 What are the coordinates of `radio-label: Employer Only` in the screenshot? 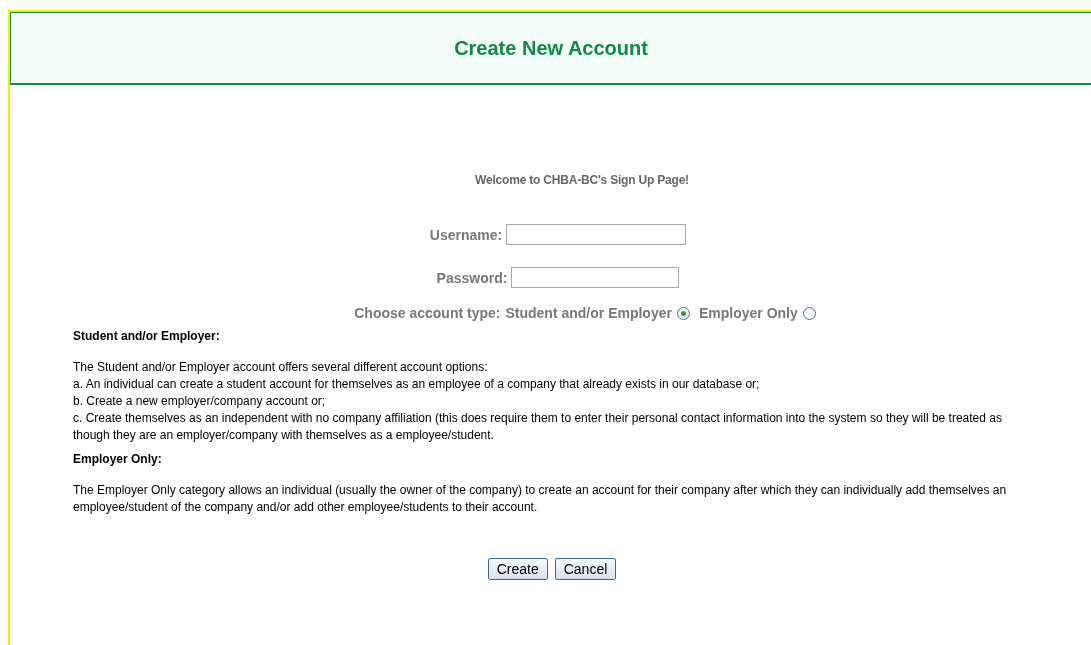 It's located at (748, 313).